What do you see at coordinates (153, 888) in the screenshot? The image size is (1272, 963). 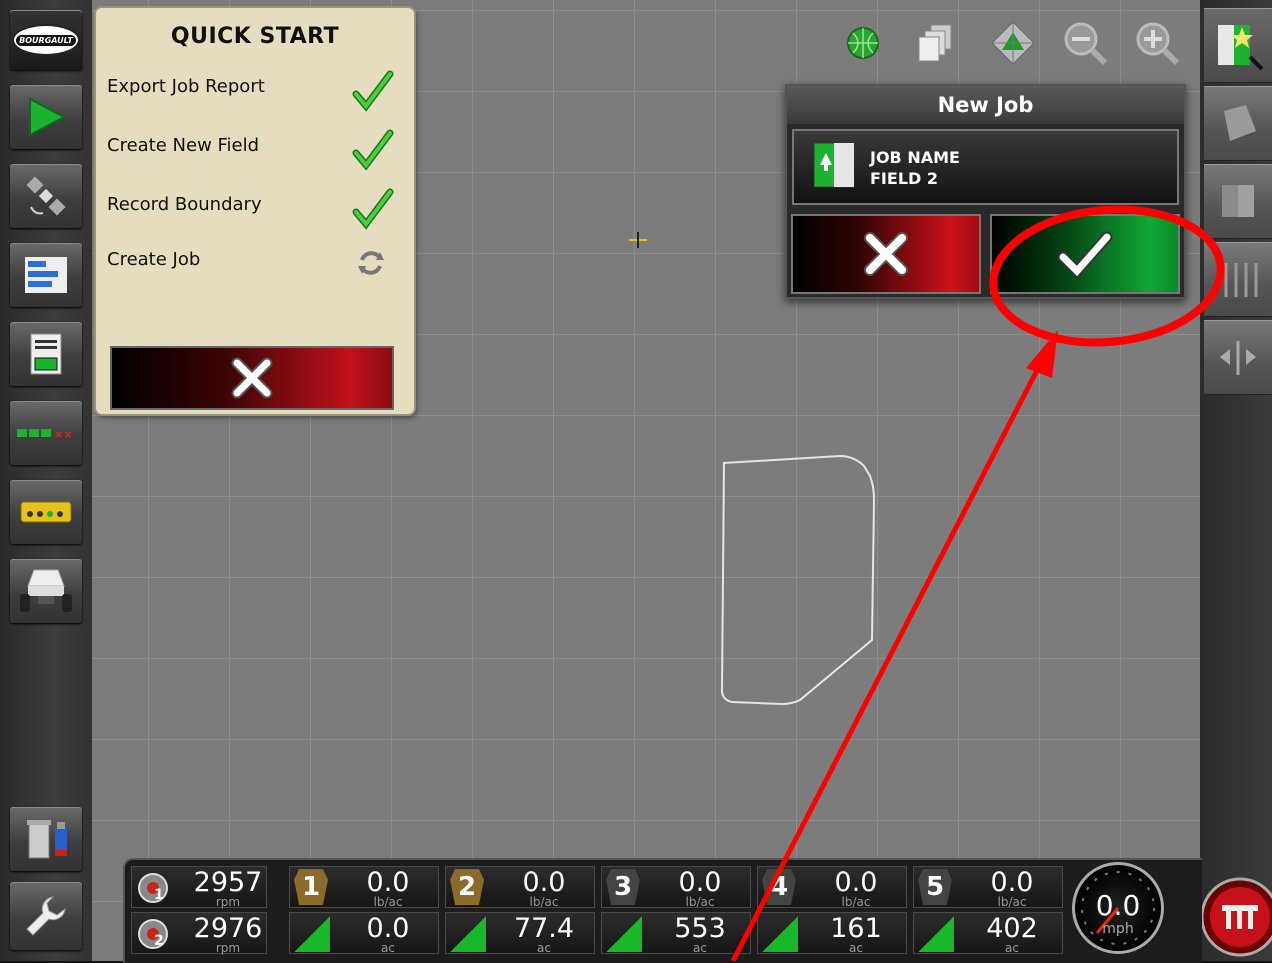 I see `fan-1-icon` at bounding box center [153, 888].